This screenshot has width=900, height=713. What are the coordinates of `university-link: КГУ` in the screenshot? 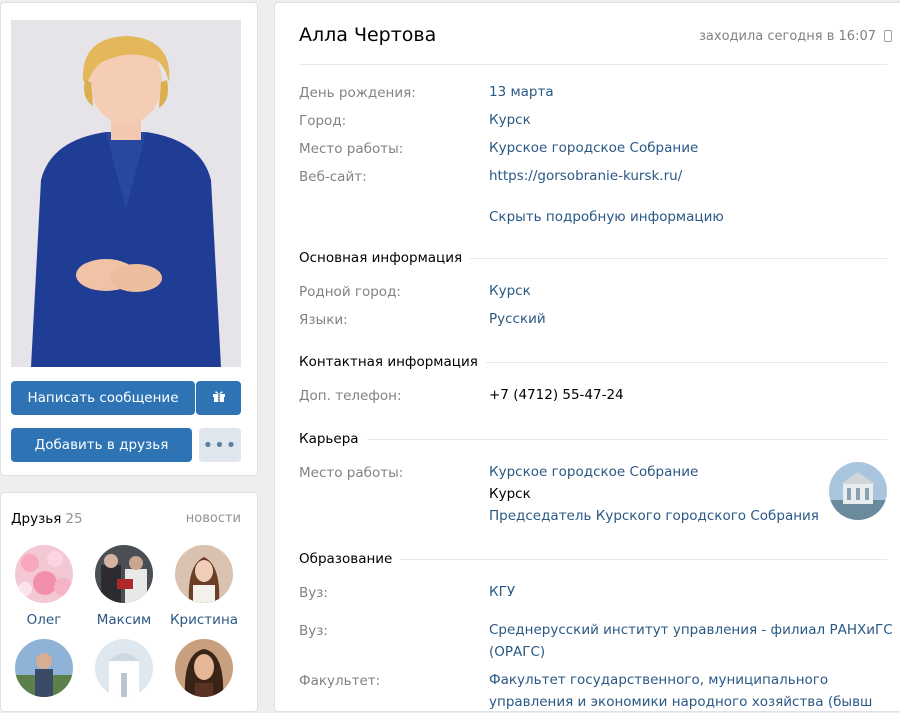 It's located at (502, 592).